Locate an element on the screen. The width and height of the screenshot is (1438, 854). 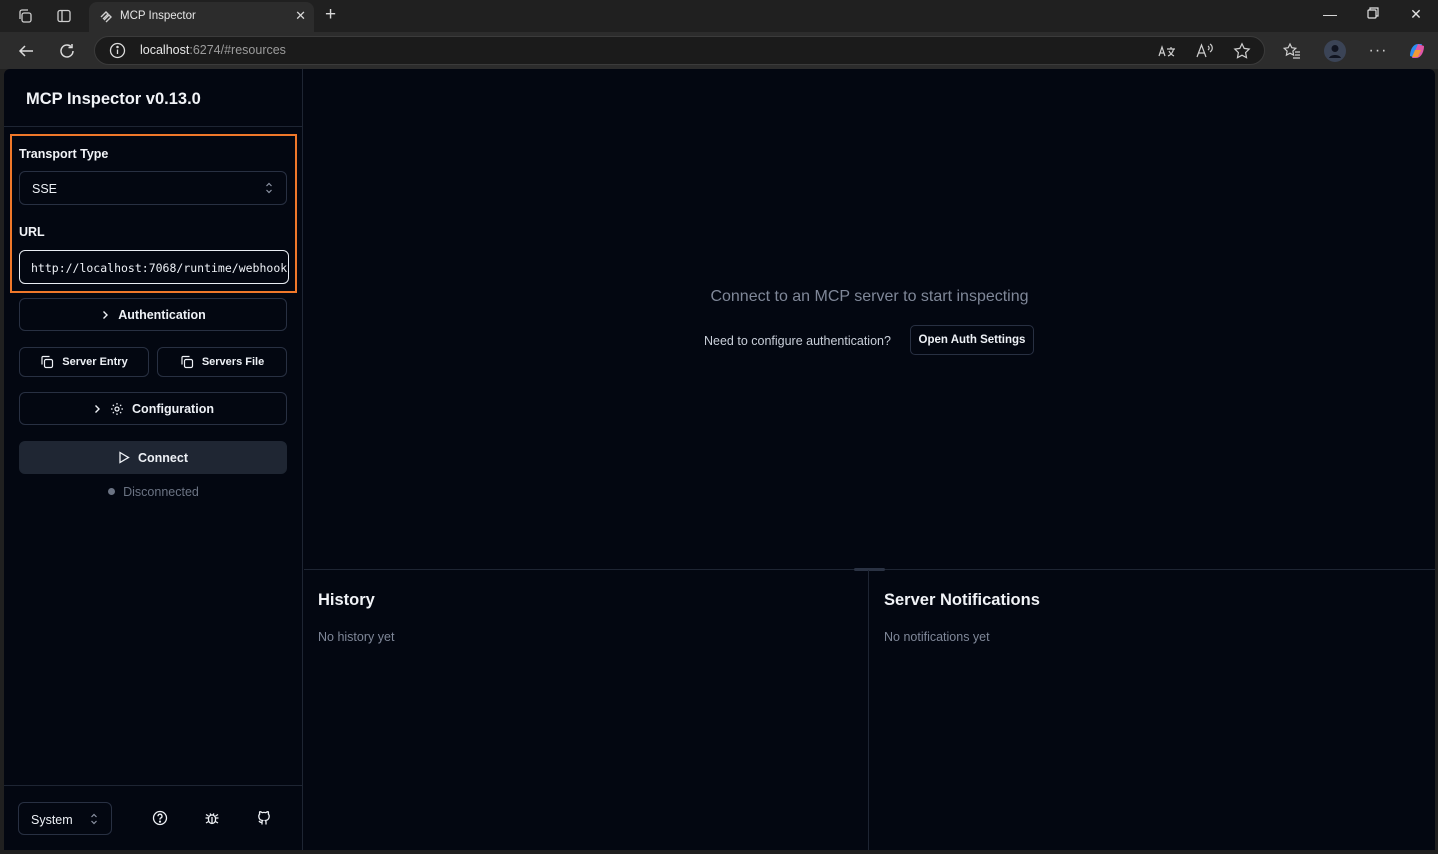
back-icon is located at coordinates (26, 51).